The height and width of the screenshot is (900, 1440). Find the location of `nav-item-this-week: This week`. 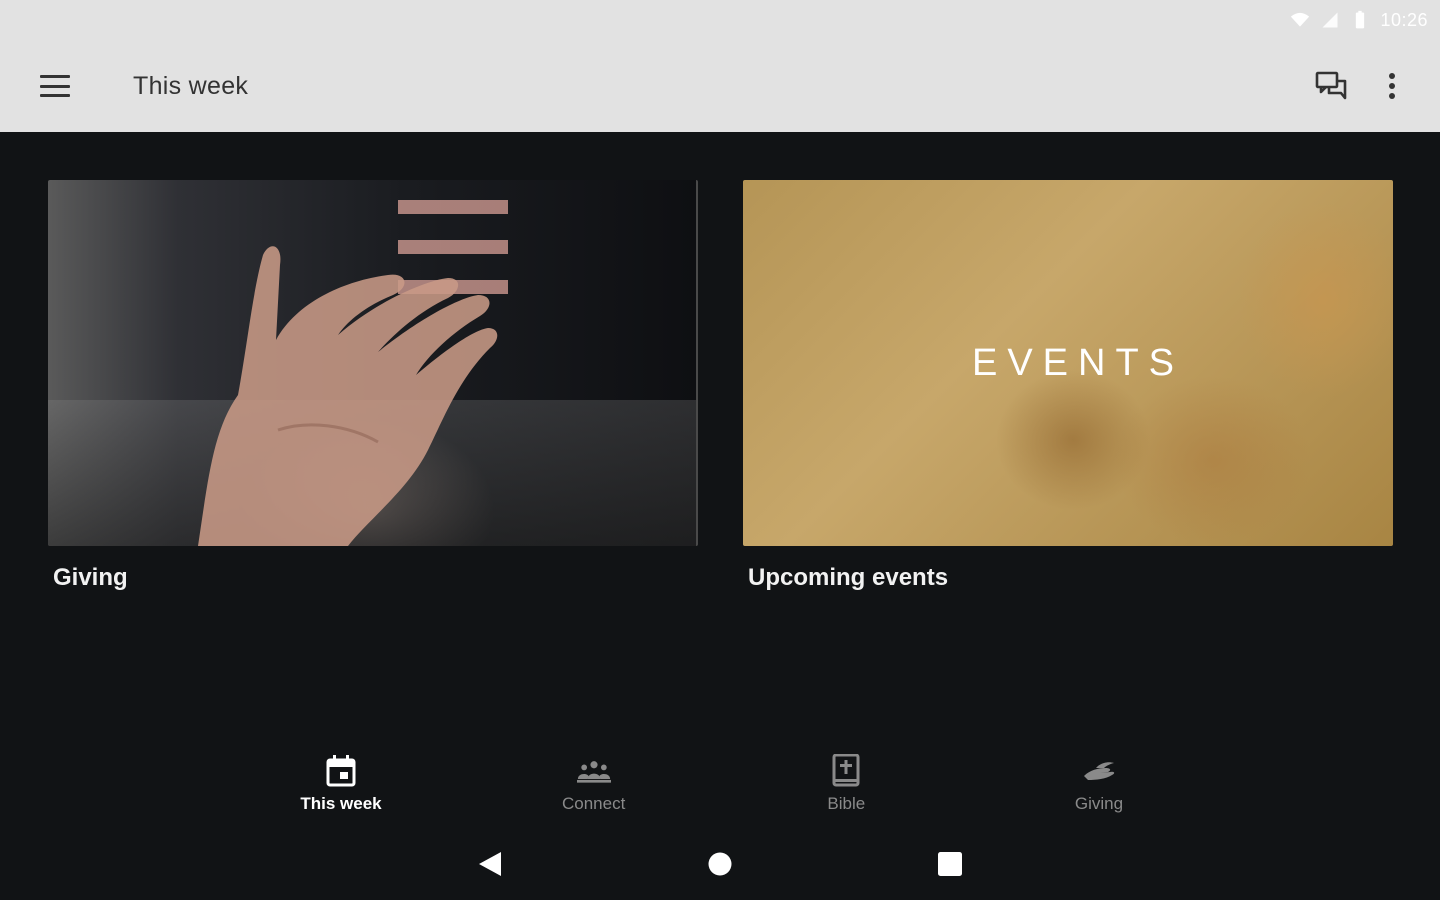

nav-item-this-week: This week is located at coordinates (341, 788).